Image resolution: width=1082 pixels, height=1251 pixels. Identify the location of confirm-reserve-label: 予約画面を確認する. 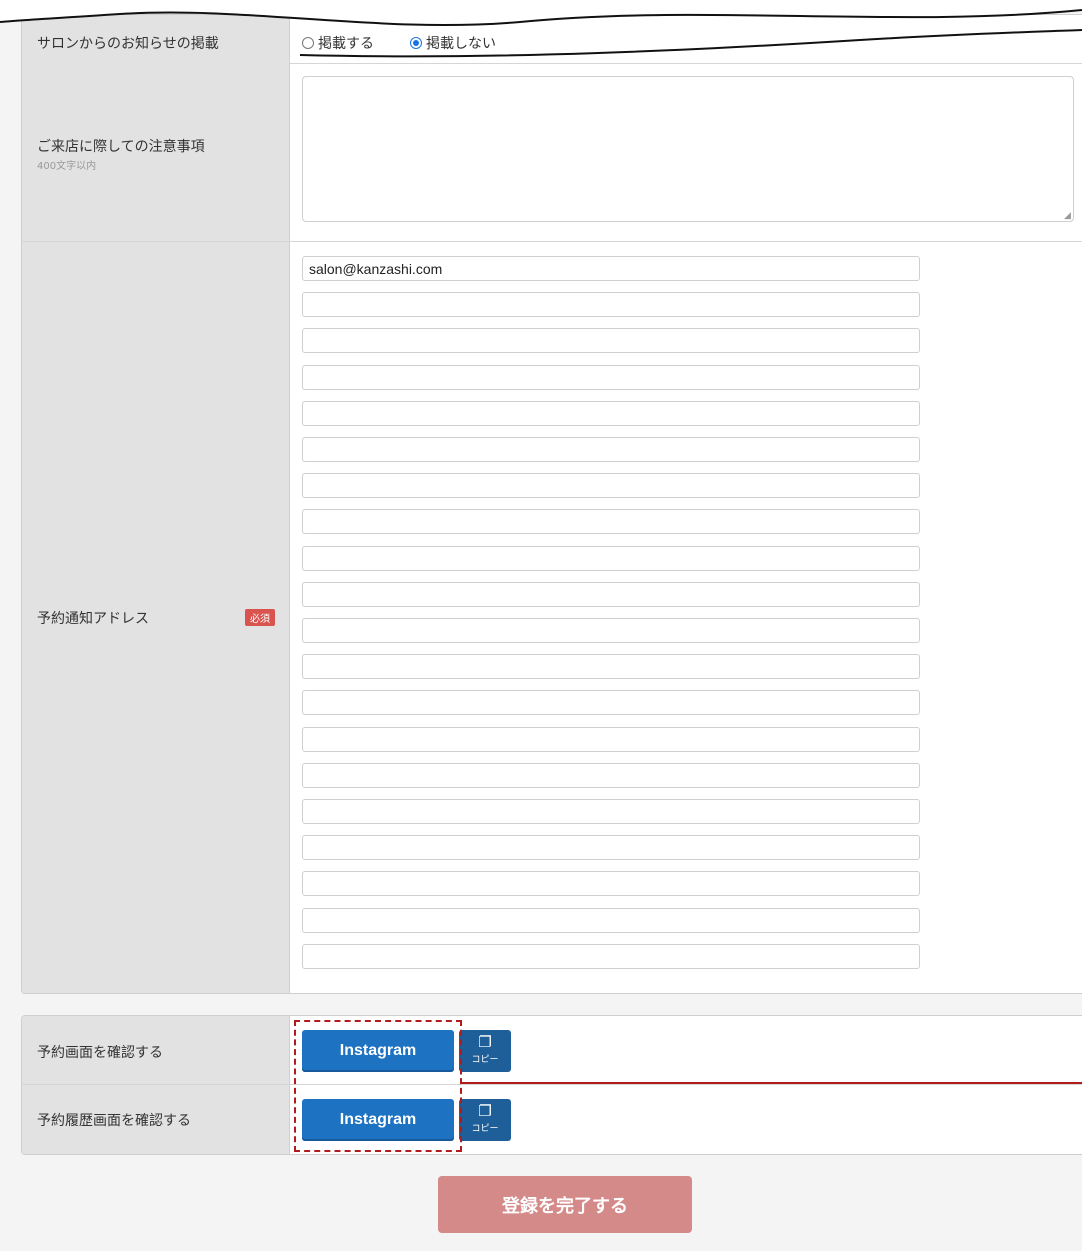
(100, 1053).